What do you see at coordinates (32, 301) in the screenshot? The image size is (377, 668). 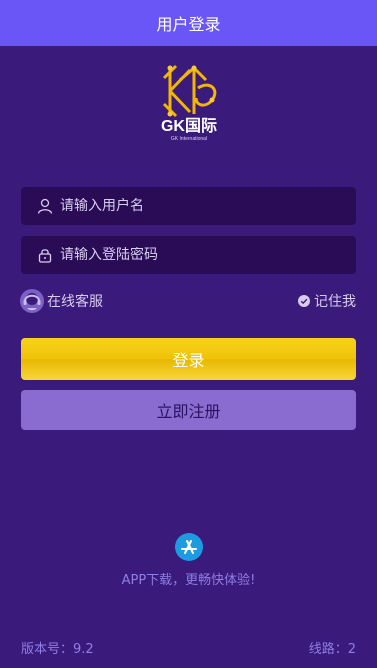 I see `headset-icon` at bounding box center [32, 301].